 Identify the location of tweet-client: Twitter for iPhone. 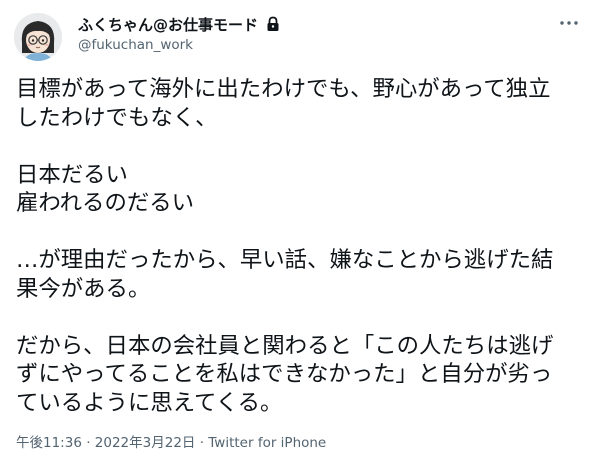
(267, 443).